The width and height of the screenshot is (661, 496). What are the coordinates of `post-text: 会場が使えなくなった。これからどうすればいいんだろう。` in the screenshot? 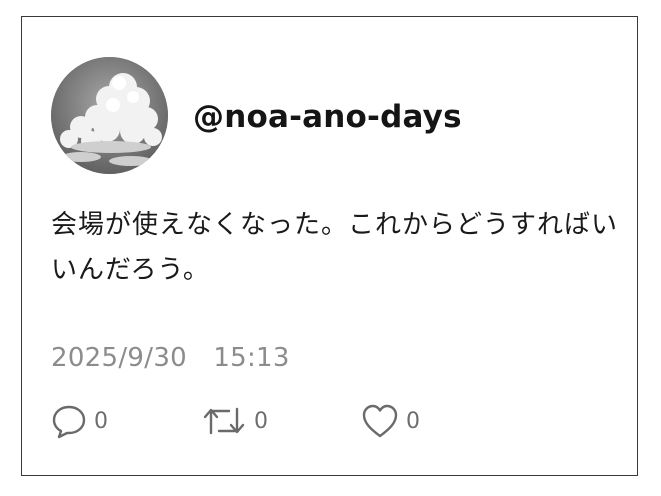 It's located at (335, 247).